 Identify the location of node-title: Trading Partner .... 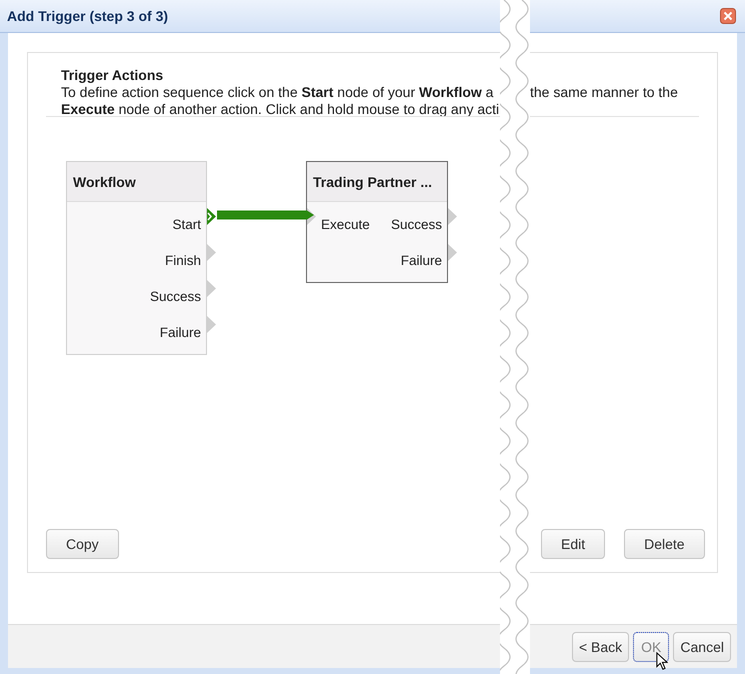
(377, 182).